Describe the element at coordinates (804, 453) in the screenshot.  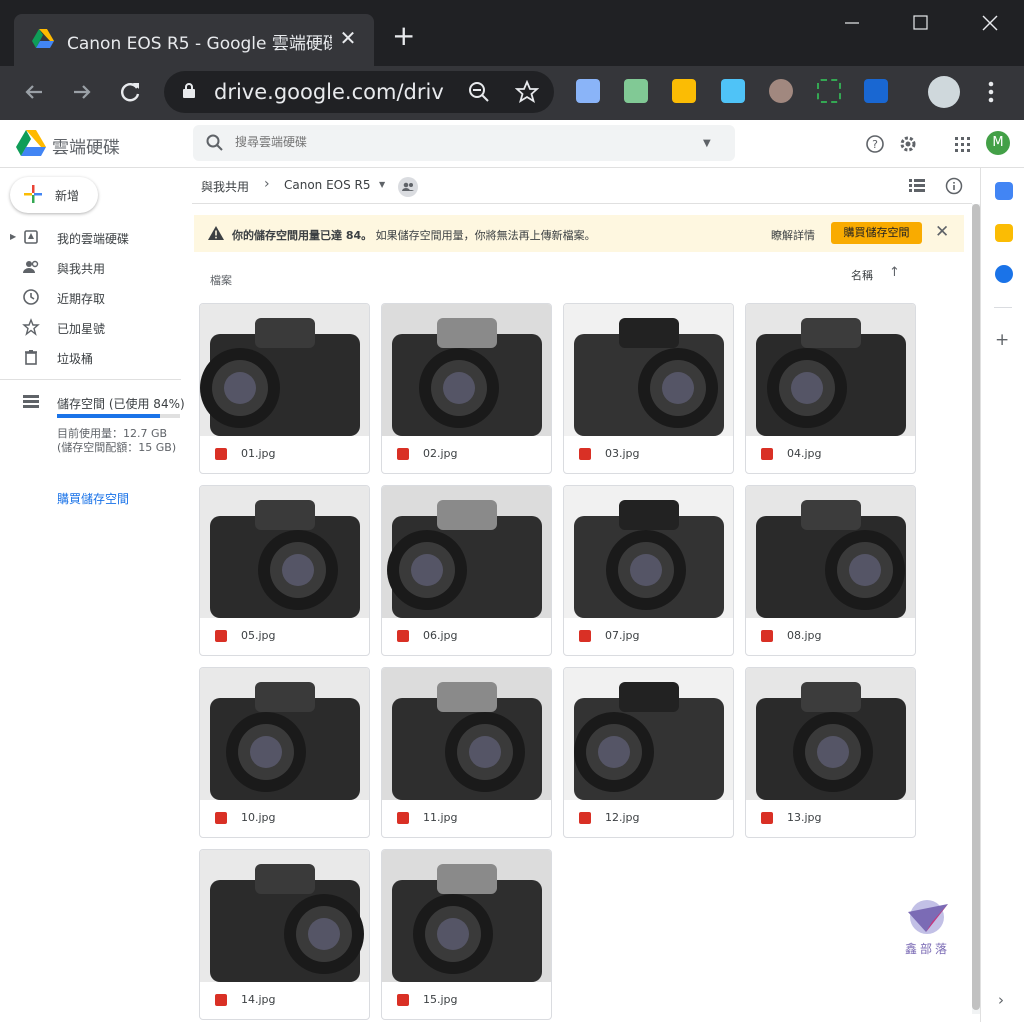
I see `file-name: 04.jpg` at that location.